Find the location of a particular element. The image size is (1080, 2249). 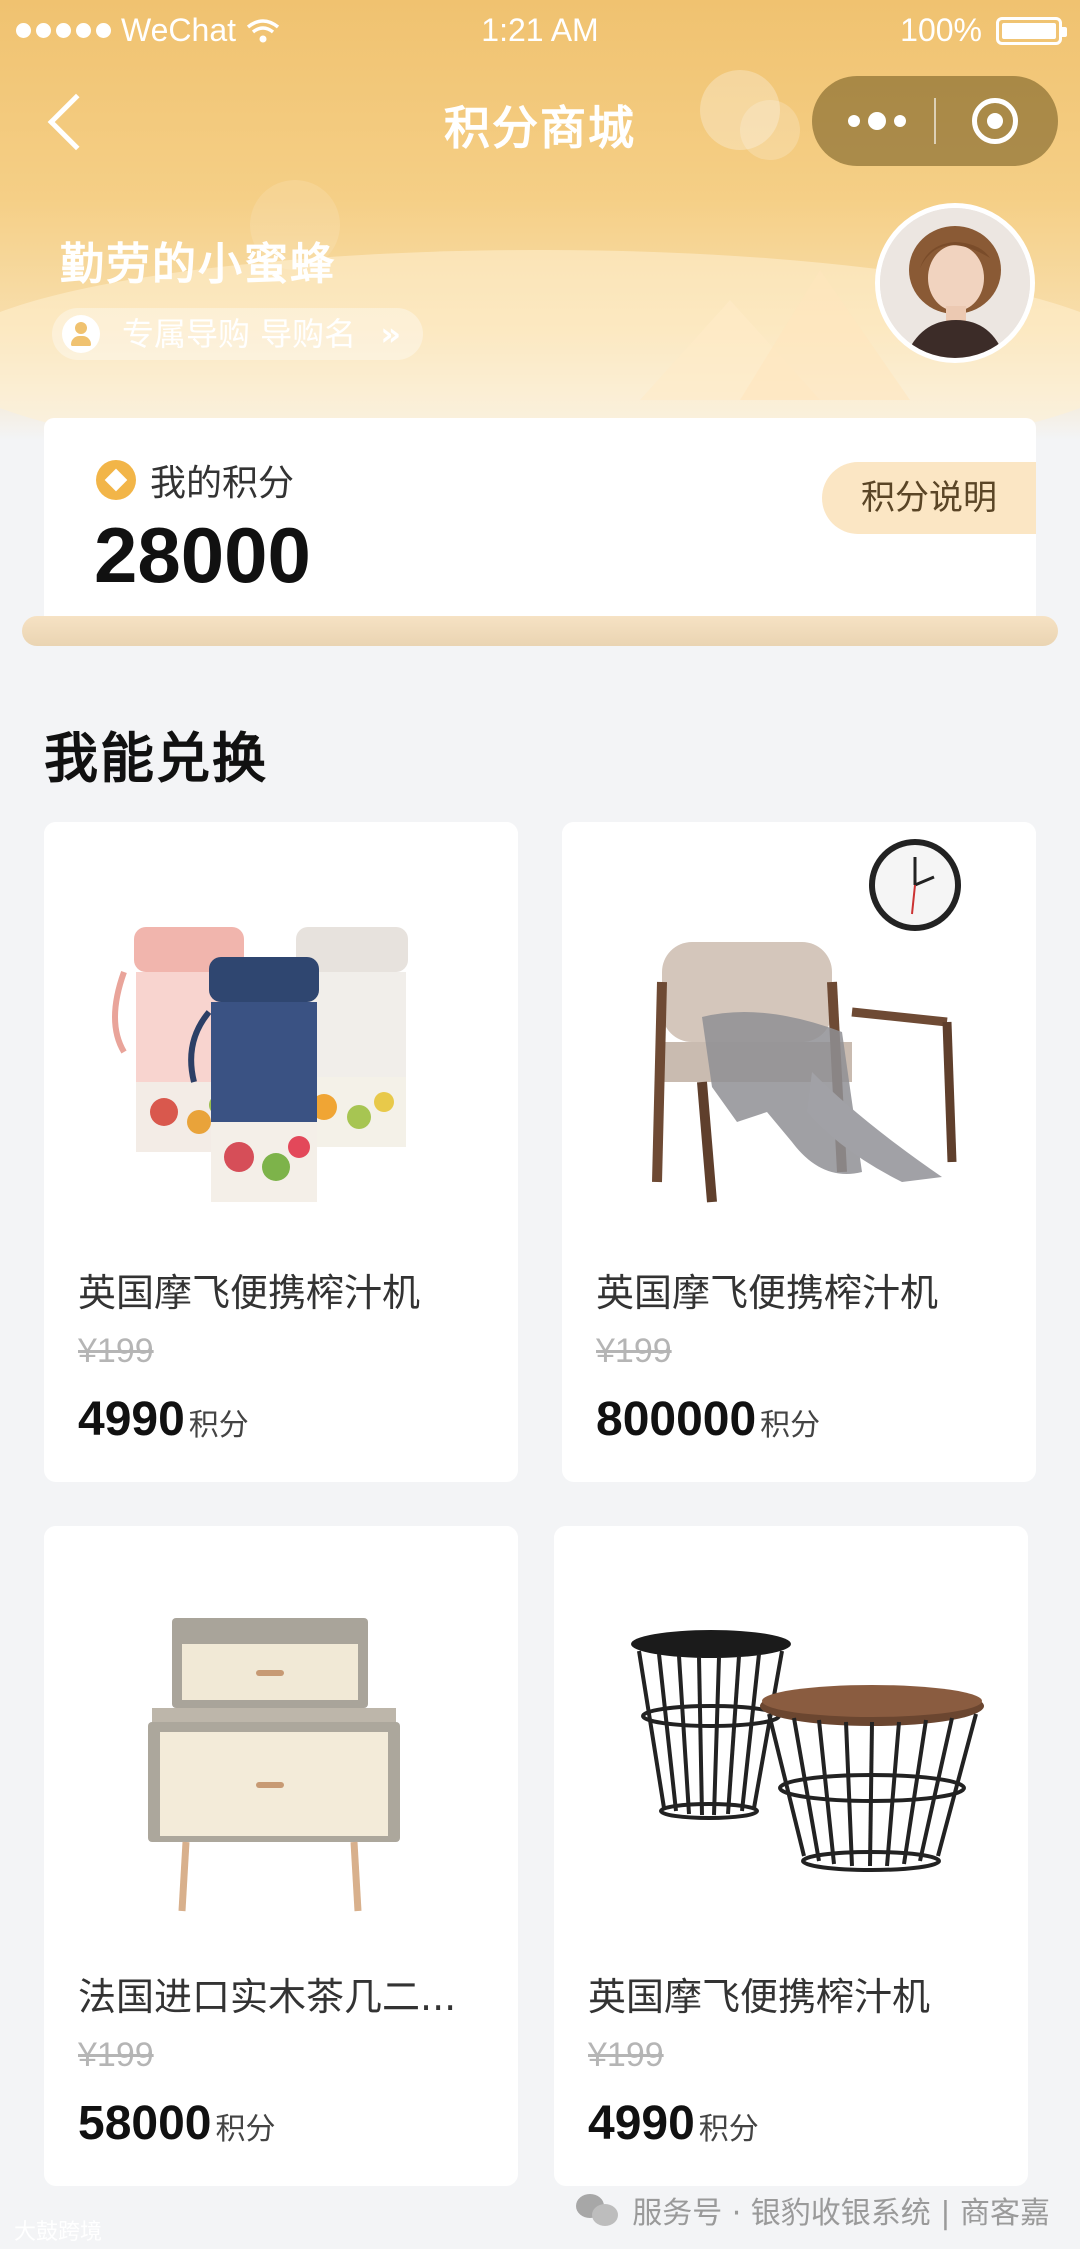

points-coin-icon is located at coordinates (116, 480).